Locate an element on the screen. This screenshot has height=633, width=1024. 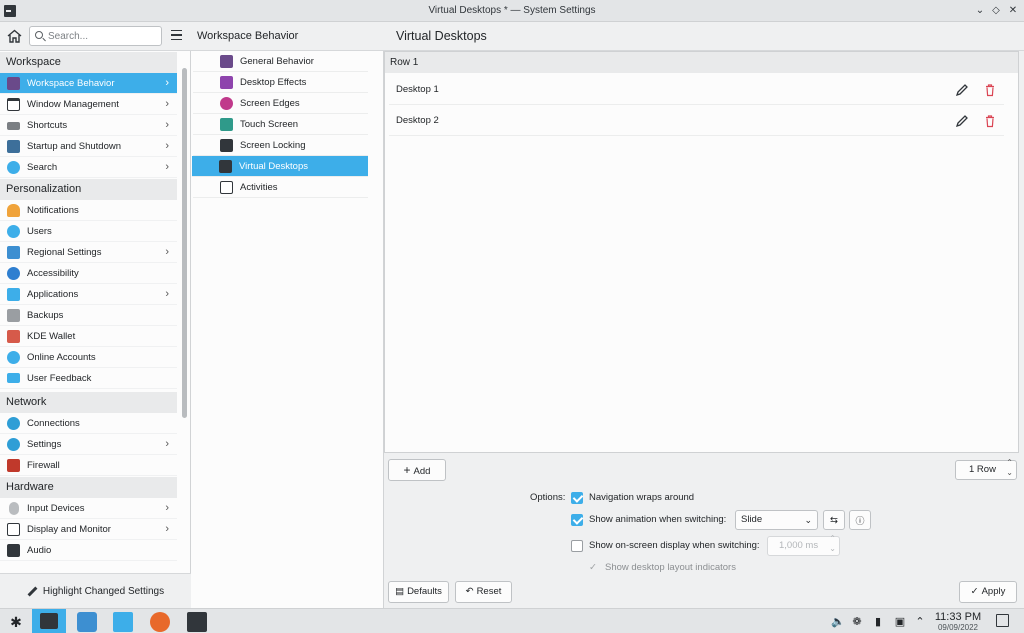
terminal-icon is located at coordinates (197, 622).